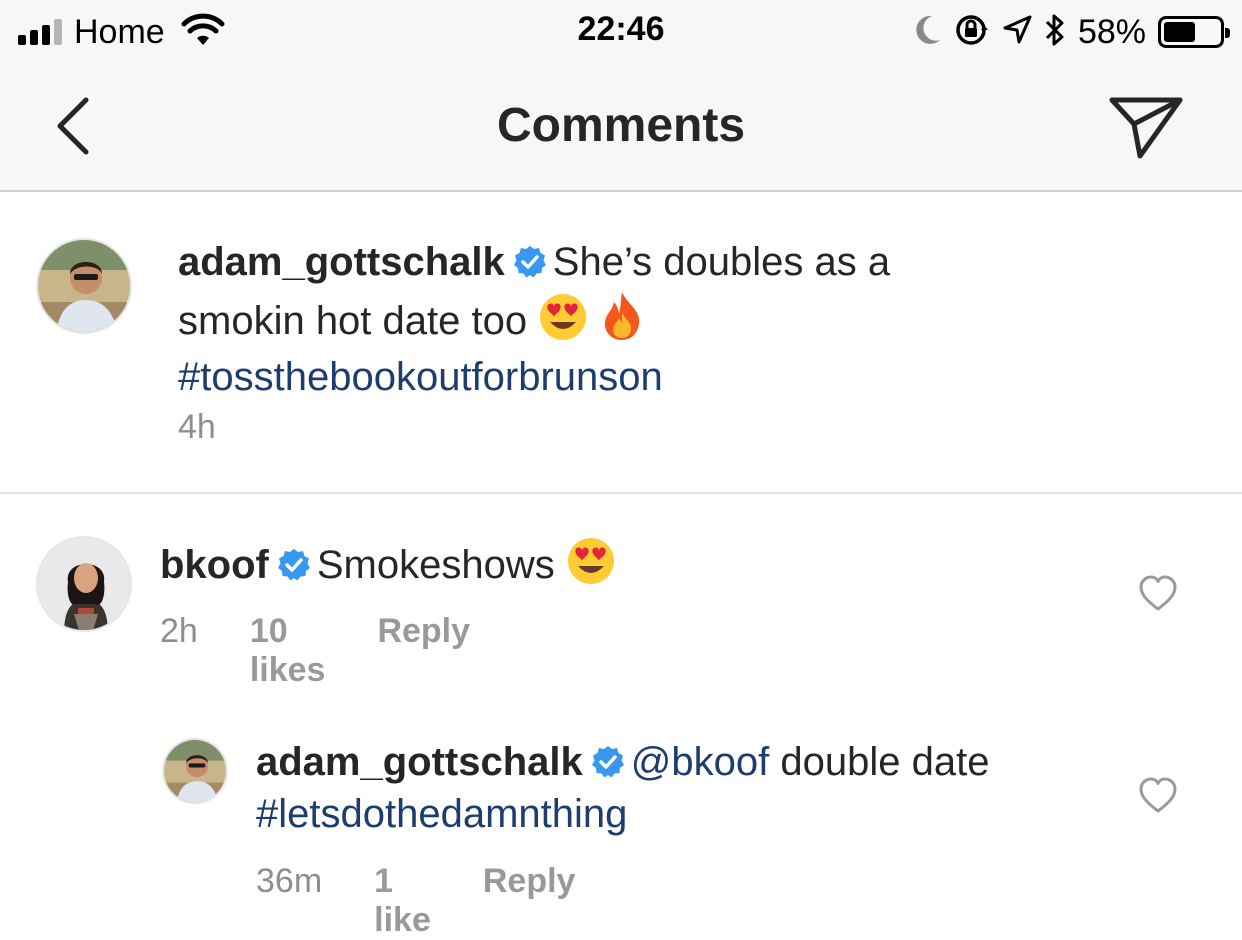 The width and height of the screenshot is (1242, 940). Describe the element at coordinates (402, 901) in the screenshot. I see `likes-count: 1 like` at that location.